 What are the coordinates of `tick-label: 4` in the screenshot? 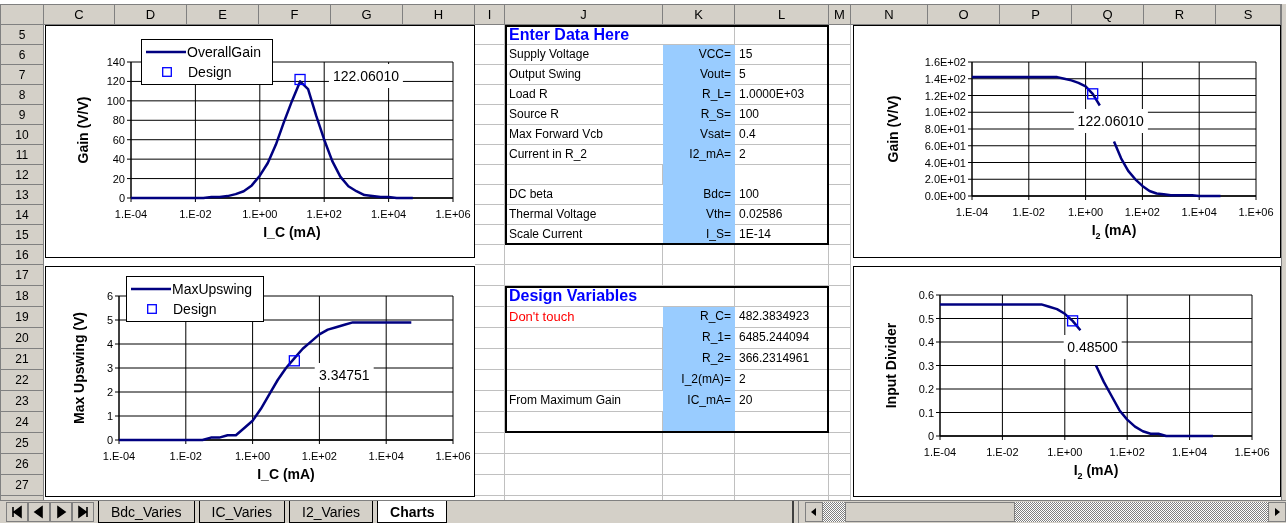 It's located at (109, 344).